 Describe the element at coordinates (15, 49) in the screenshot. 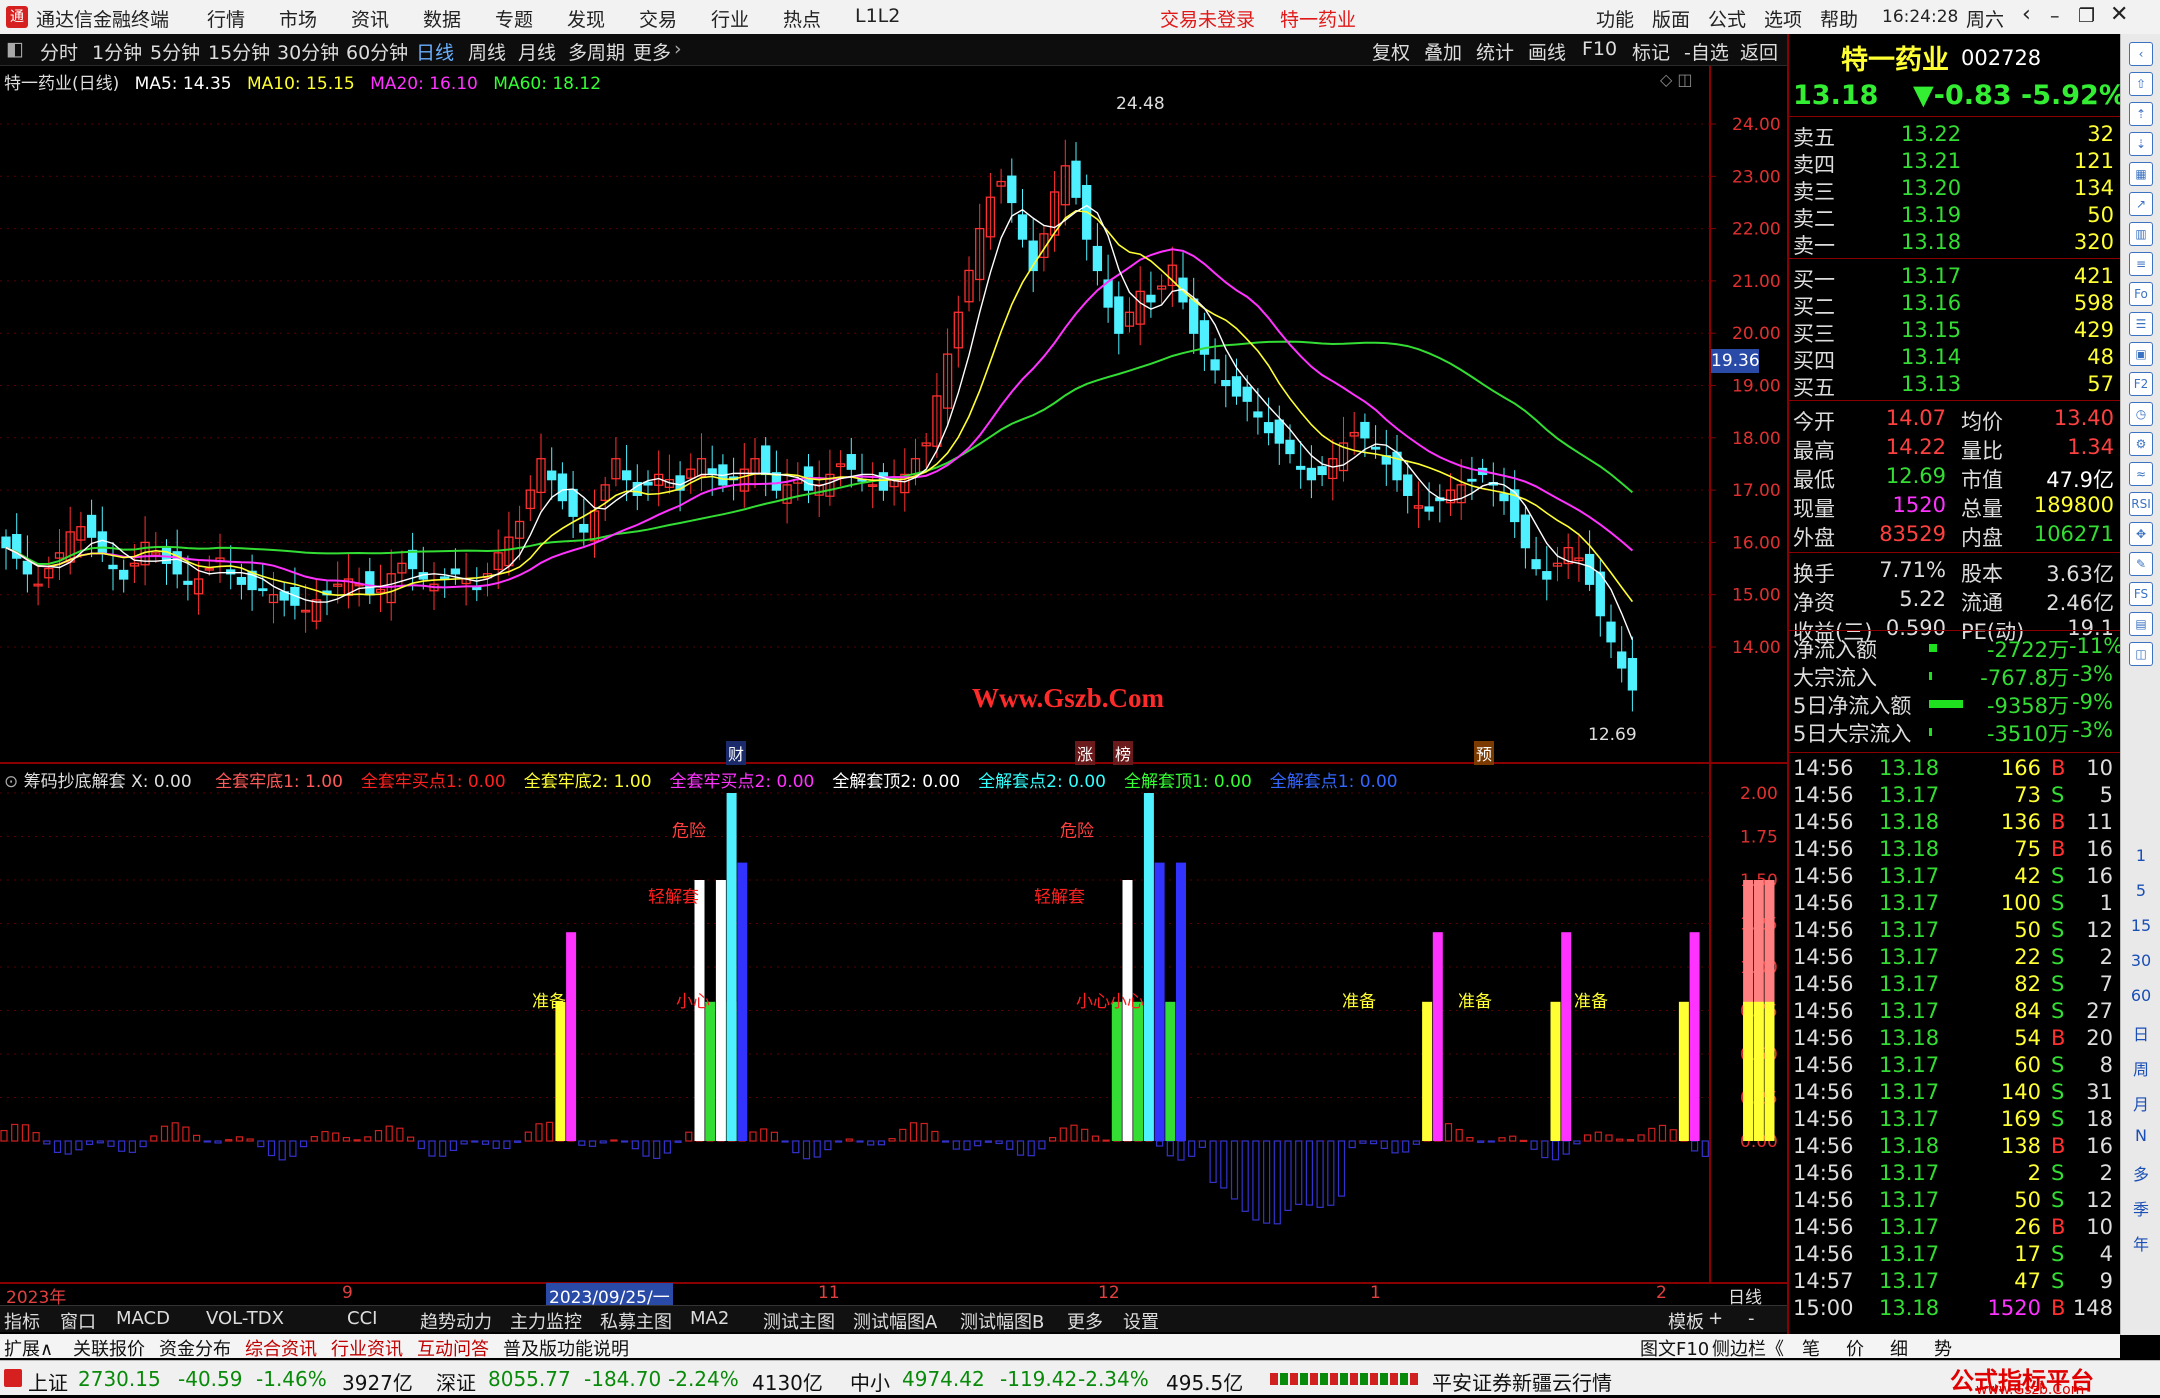

I see `sidebar-toggle-icon: ◧` at that location.